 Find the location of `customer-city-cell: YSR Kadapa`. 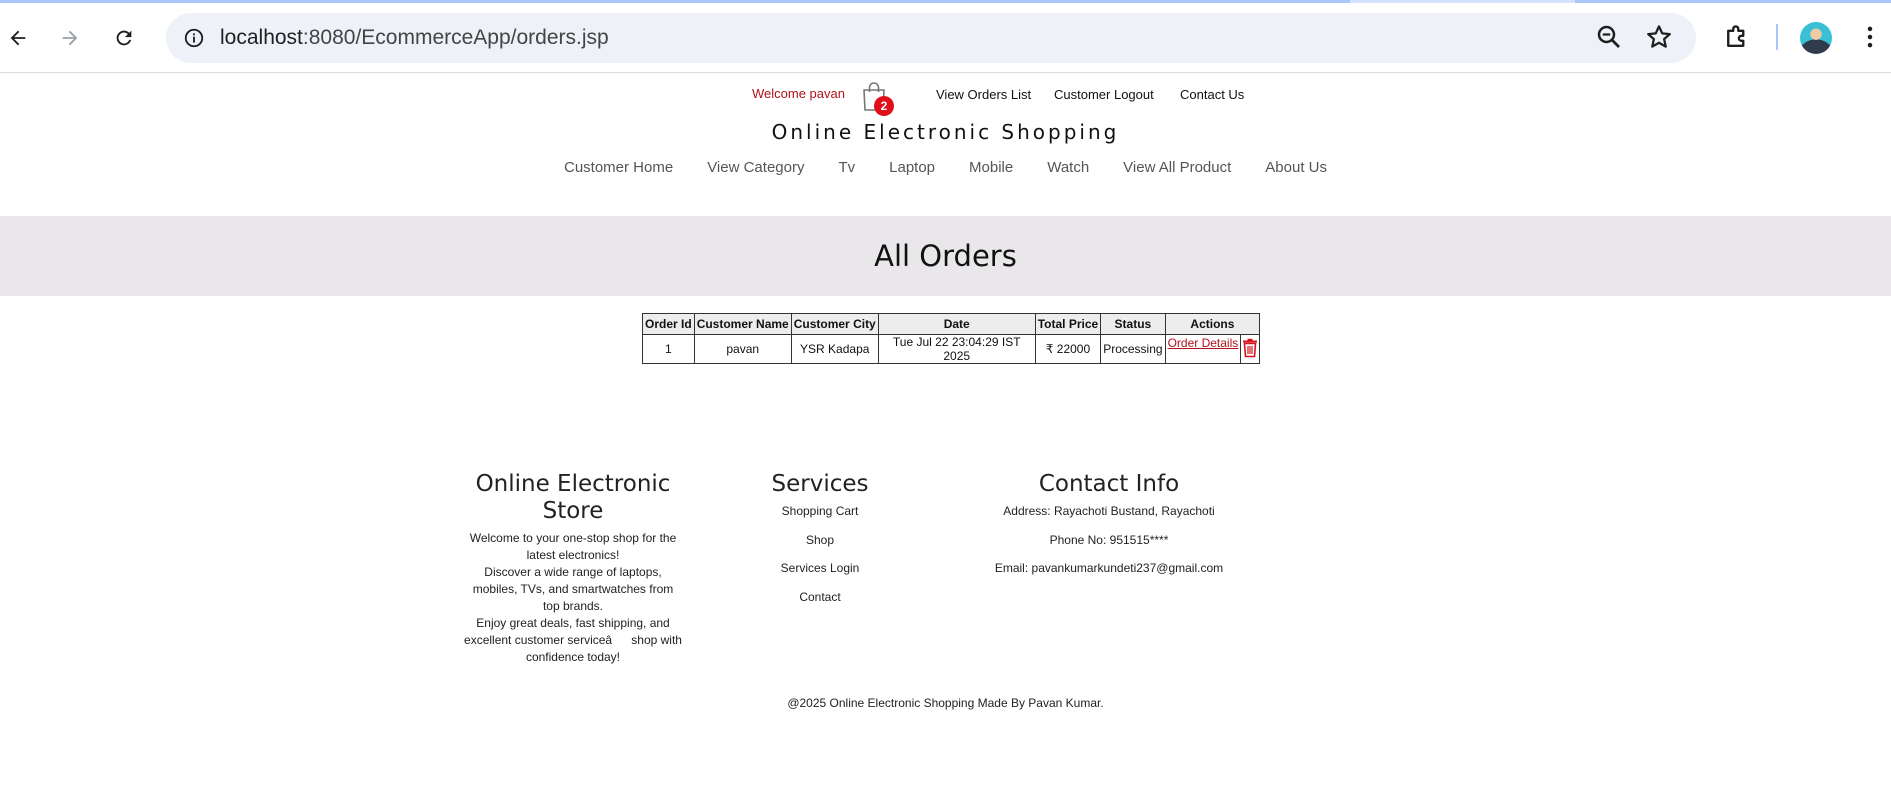

customer-city-cell: YSR Kadapa is located at coordinates (834, 349).